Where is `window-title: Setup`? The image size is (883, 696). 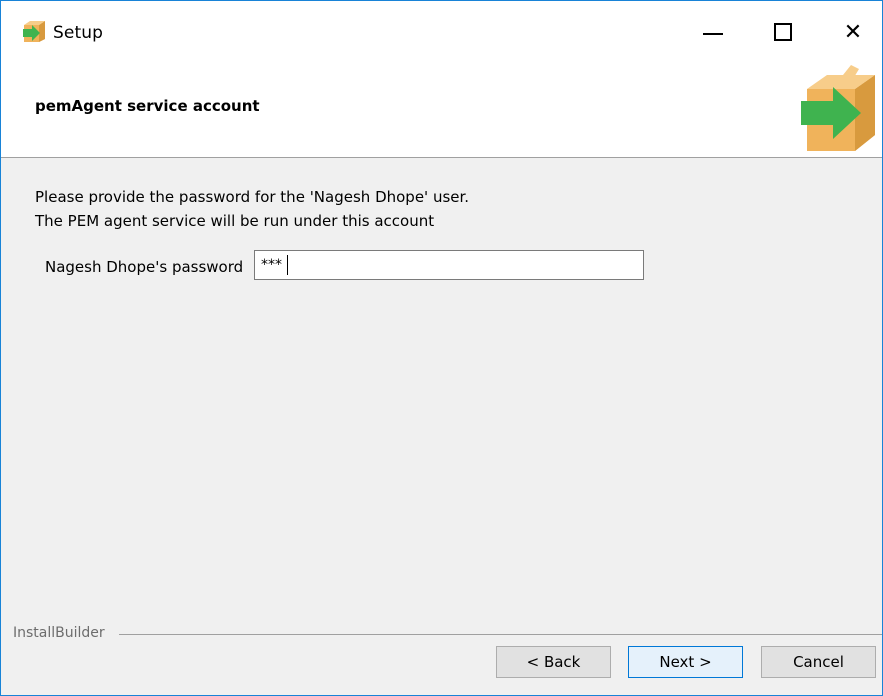 window-title: Setup is located at coordinates (78, 33).